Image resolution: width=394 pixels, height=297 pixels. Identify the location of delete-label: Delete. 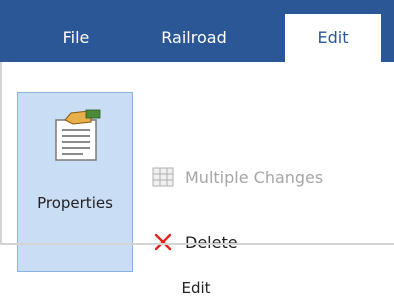
(211, 242).